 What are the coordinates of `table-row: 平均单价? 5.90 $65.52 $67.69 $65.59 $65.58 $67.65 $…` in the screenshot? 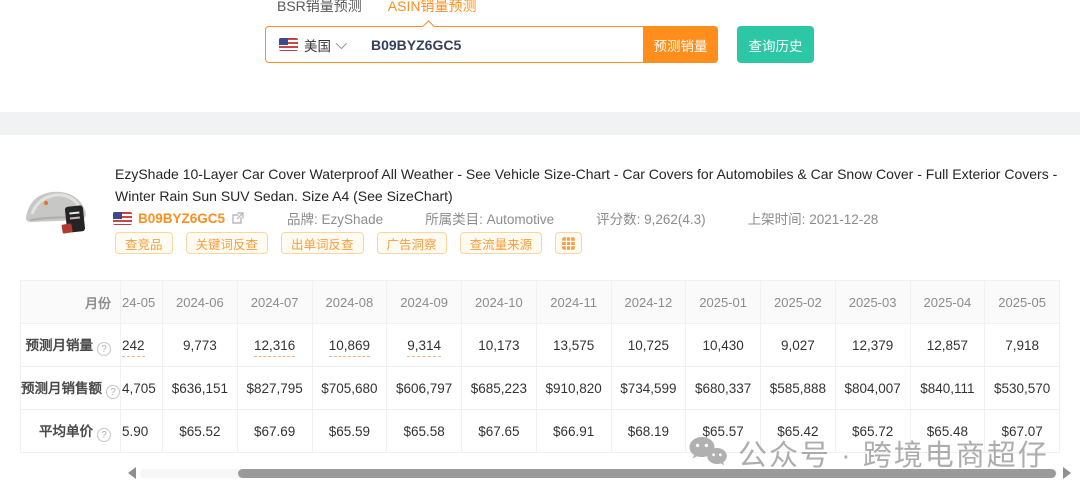 It's located at (540, 431).